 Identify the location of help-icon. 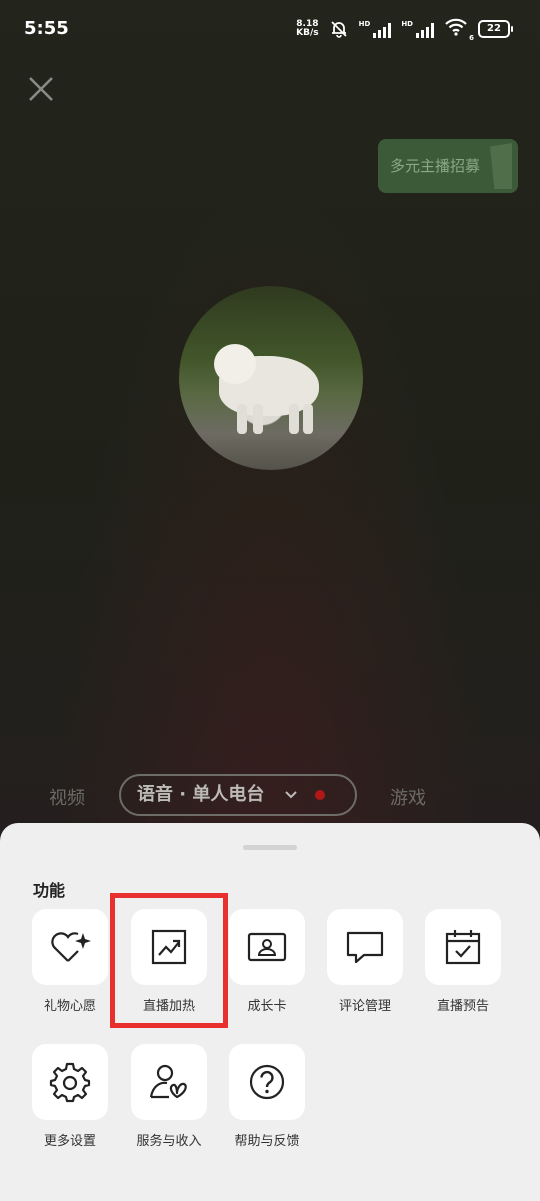
(267, 1082).